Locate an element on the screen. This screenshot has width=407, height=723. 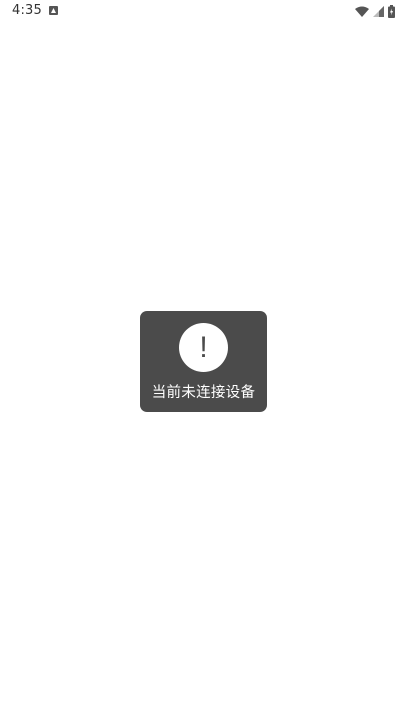
toast-notification: ! 当前未连接设备 is located at coordinates (203, 361).